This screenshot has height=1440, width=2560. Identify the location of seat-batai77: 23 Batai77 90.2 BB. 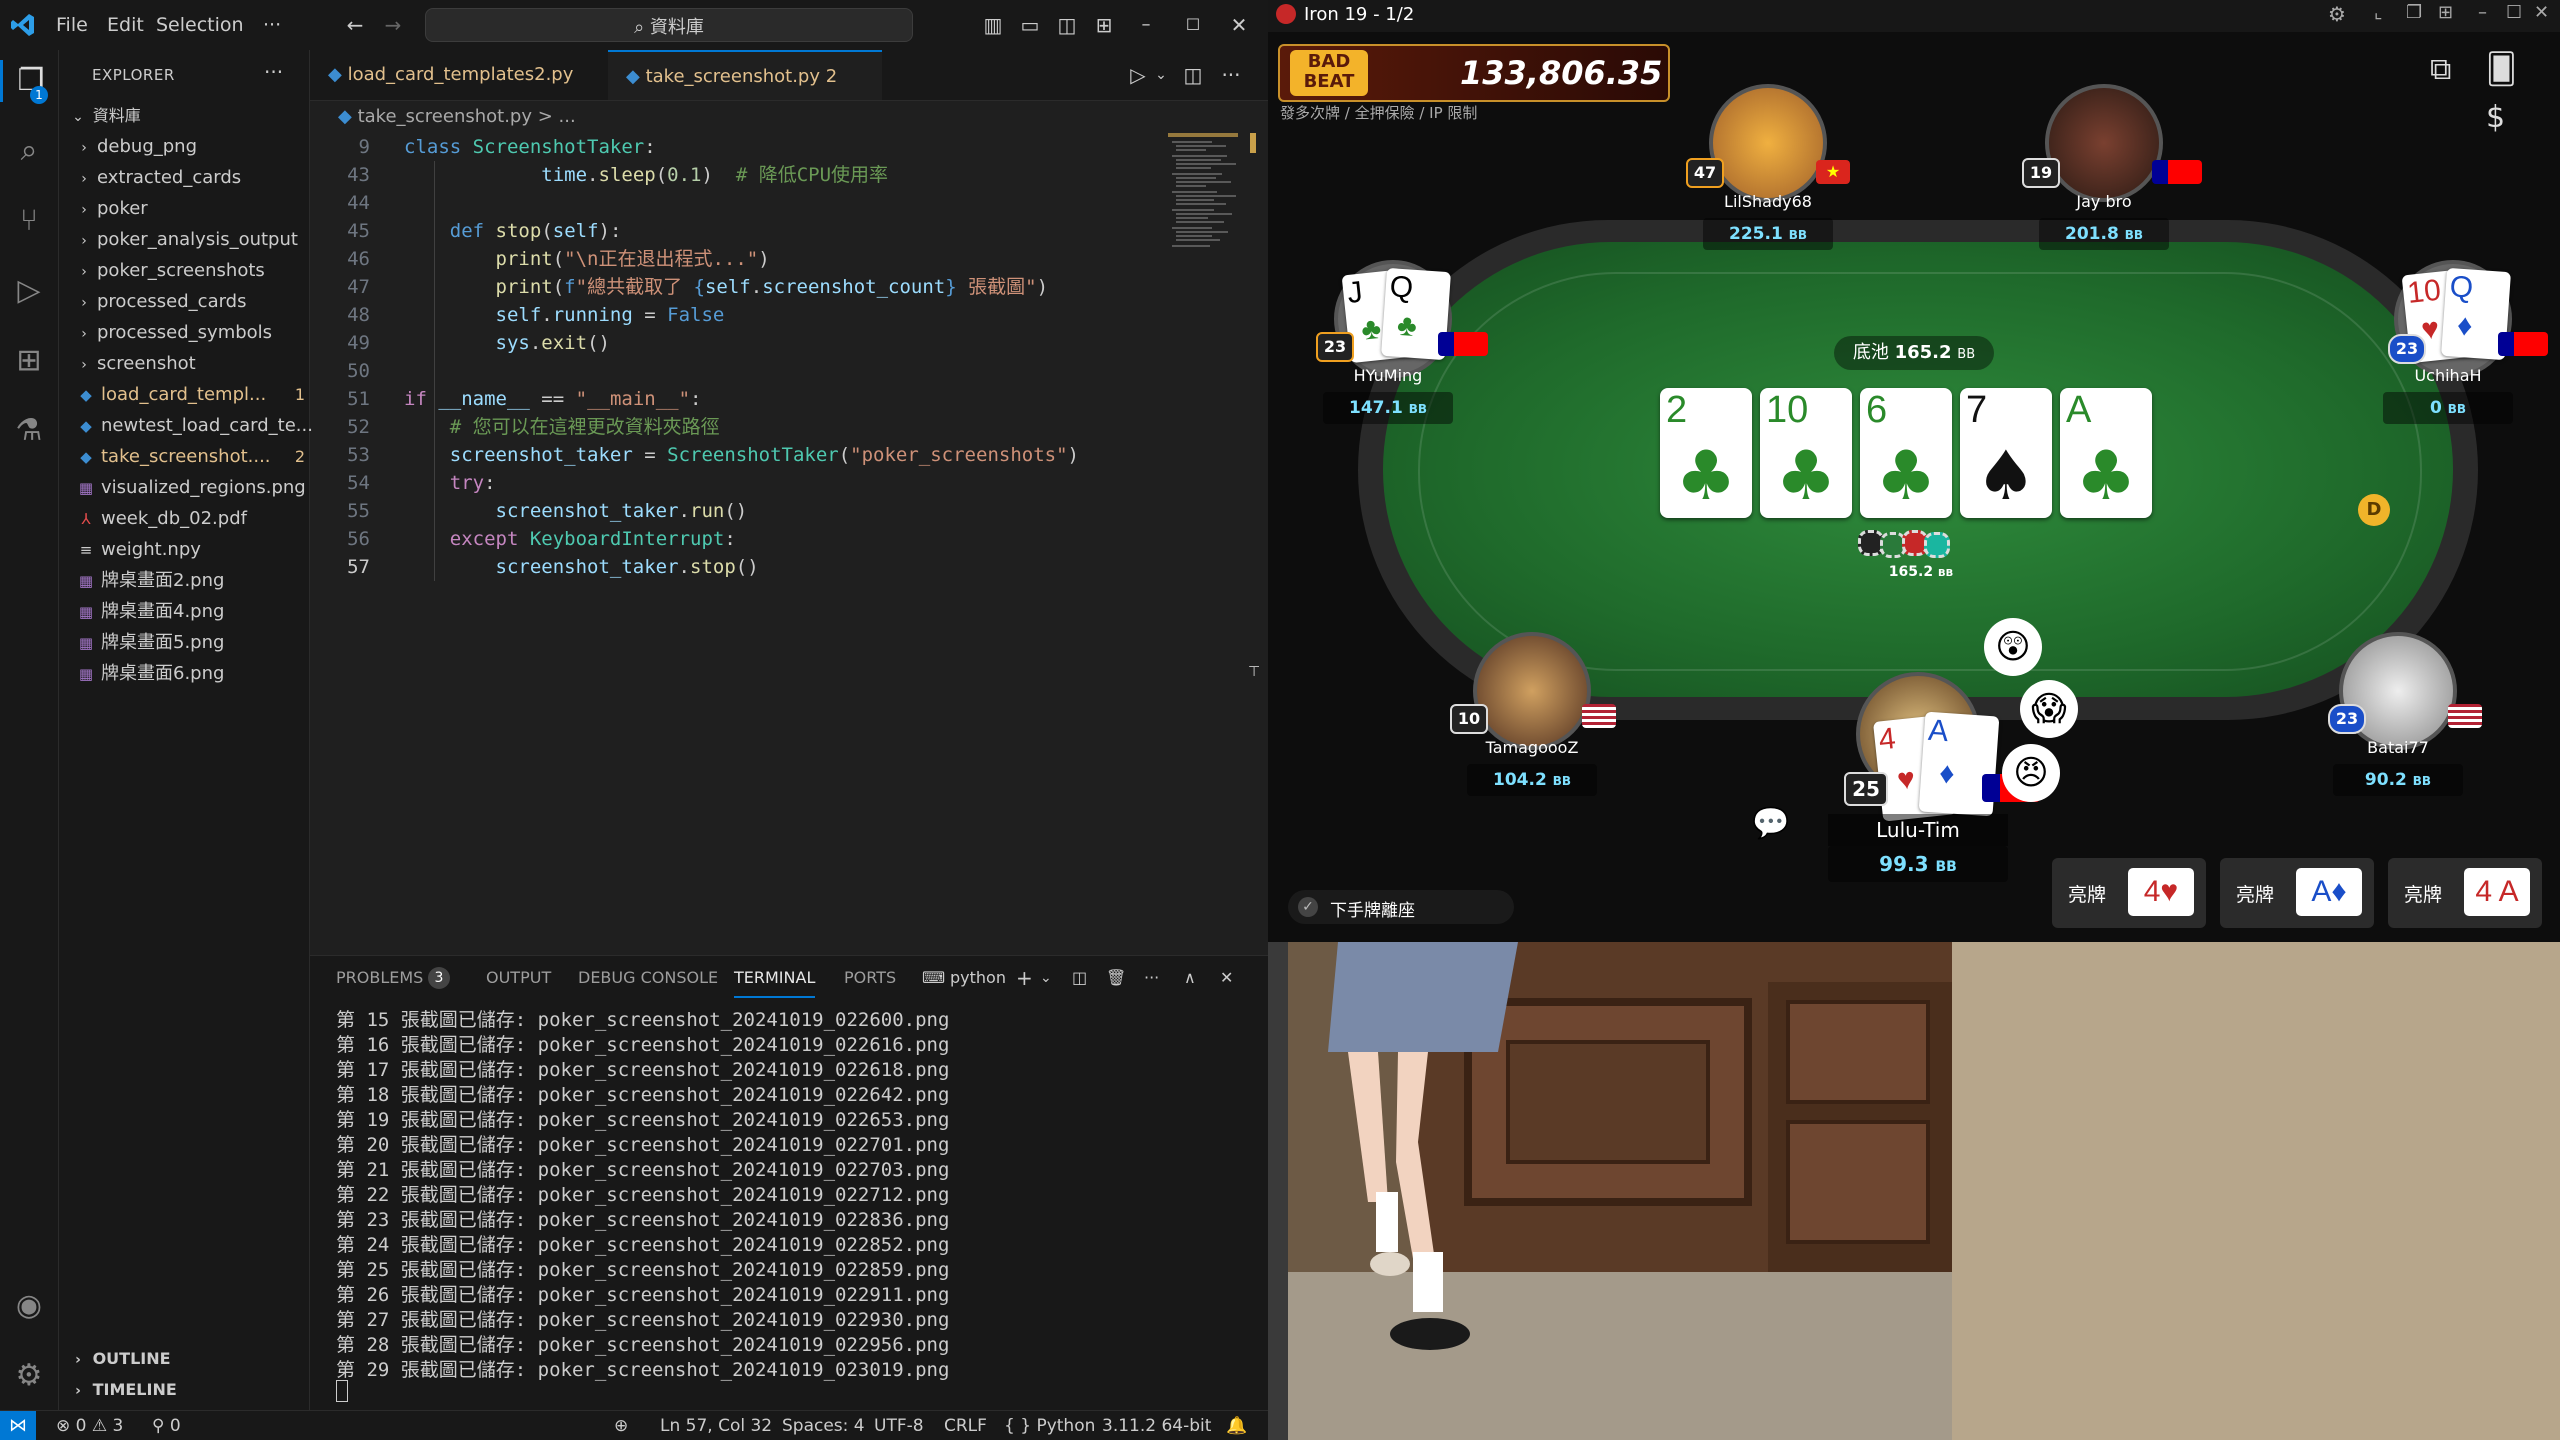
(2398, 717).